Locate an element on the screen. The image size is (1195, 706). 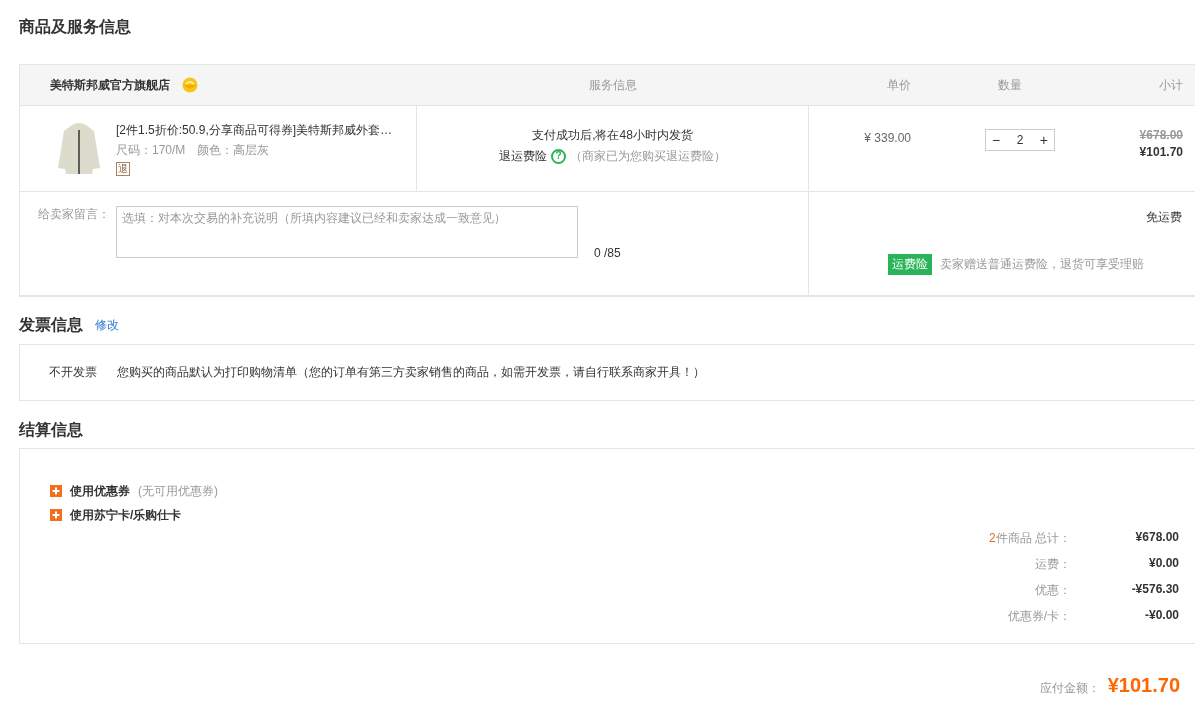
character-counter: 0 /85 is located at coordinates (607, 253).